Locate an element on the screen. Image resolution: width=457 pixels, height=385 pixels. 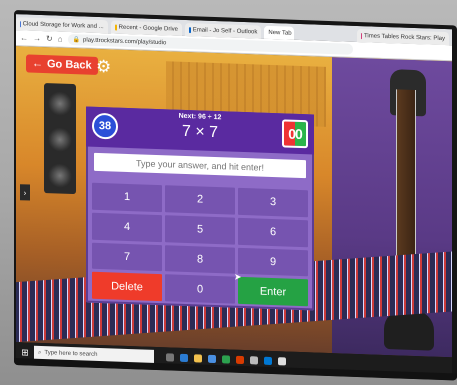
key-9: 9 is located at coordinates (273, 262).